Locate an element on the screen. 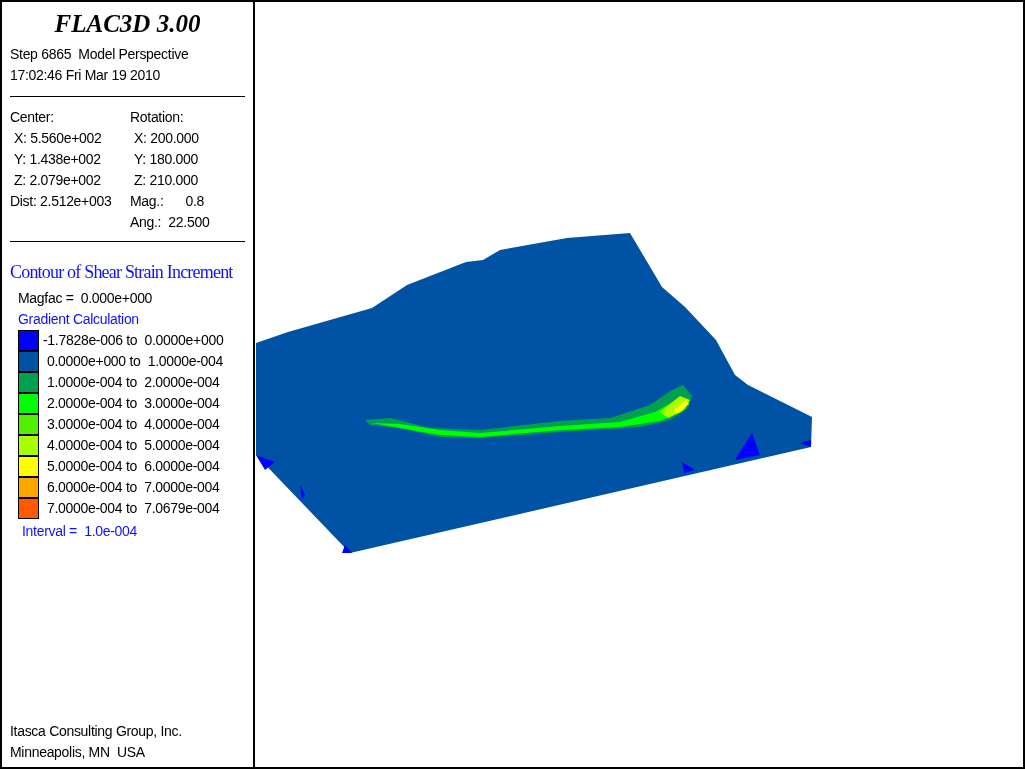 The width and height of the screenshot is (1025, 769). magnification-label: Mag.: is located at coordinates (147, 201).